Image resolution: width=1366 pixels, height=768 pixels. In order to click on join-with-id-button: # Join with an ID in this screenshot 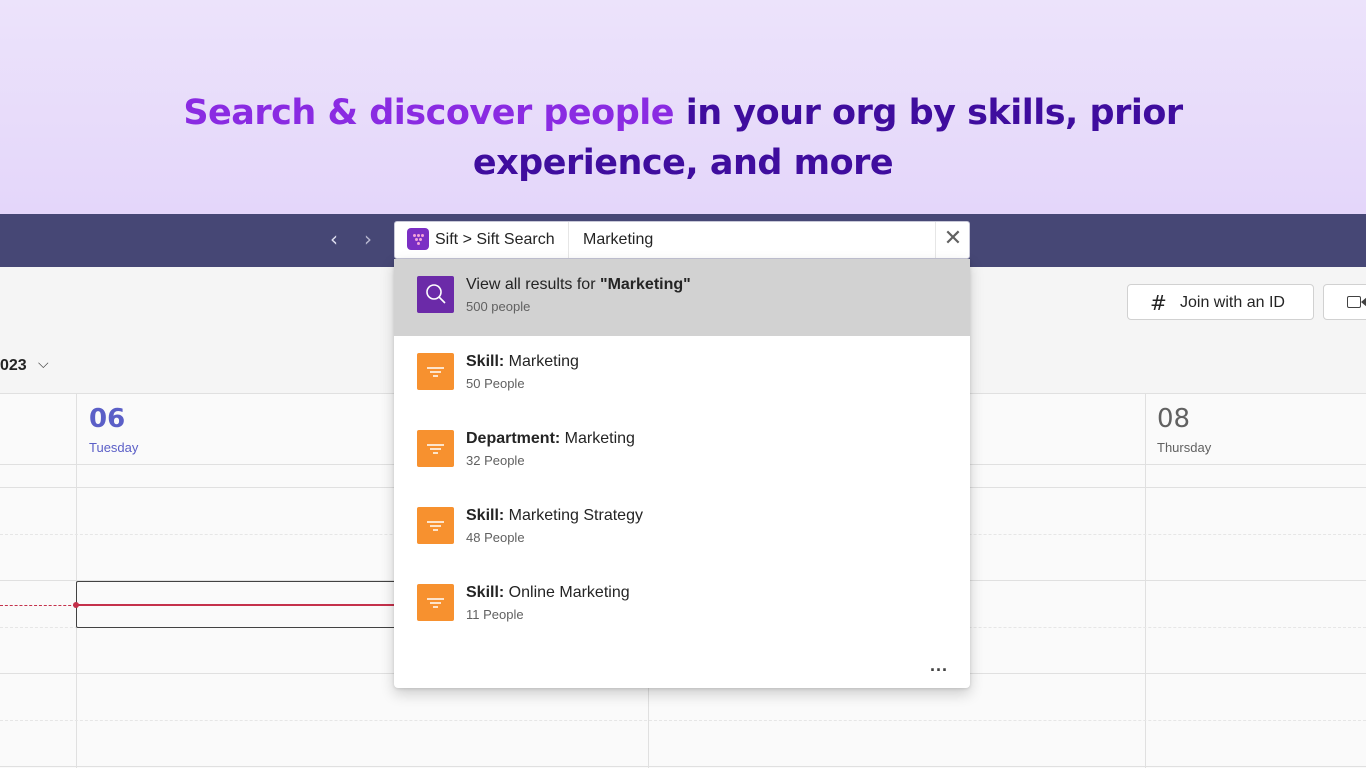, I will do `click(1220, 302)`.